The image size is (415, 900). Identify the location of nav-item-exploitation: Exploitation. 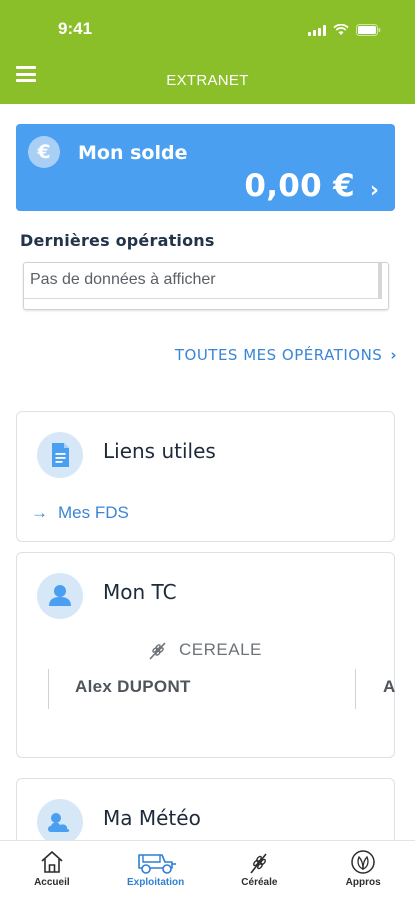
(156, 870).